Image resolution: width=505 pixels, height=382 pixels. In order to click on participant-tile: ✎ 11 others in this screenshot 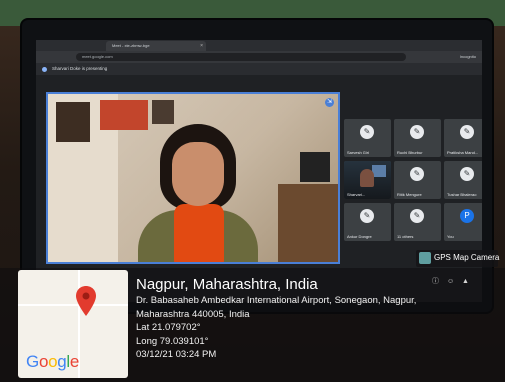, I will do `click(417, 222)`.